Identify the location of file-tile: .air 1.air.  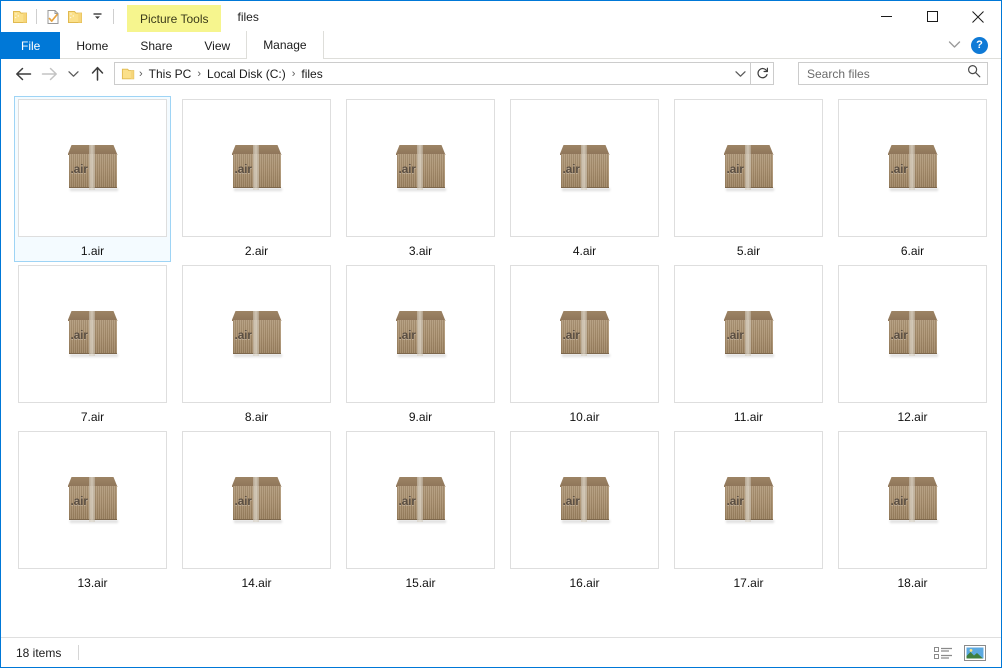
(92, 179).